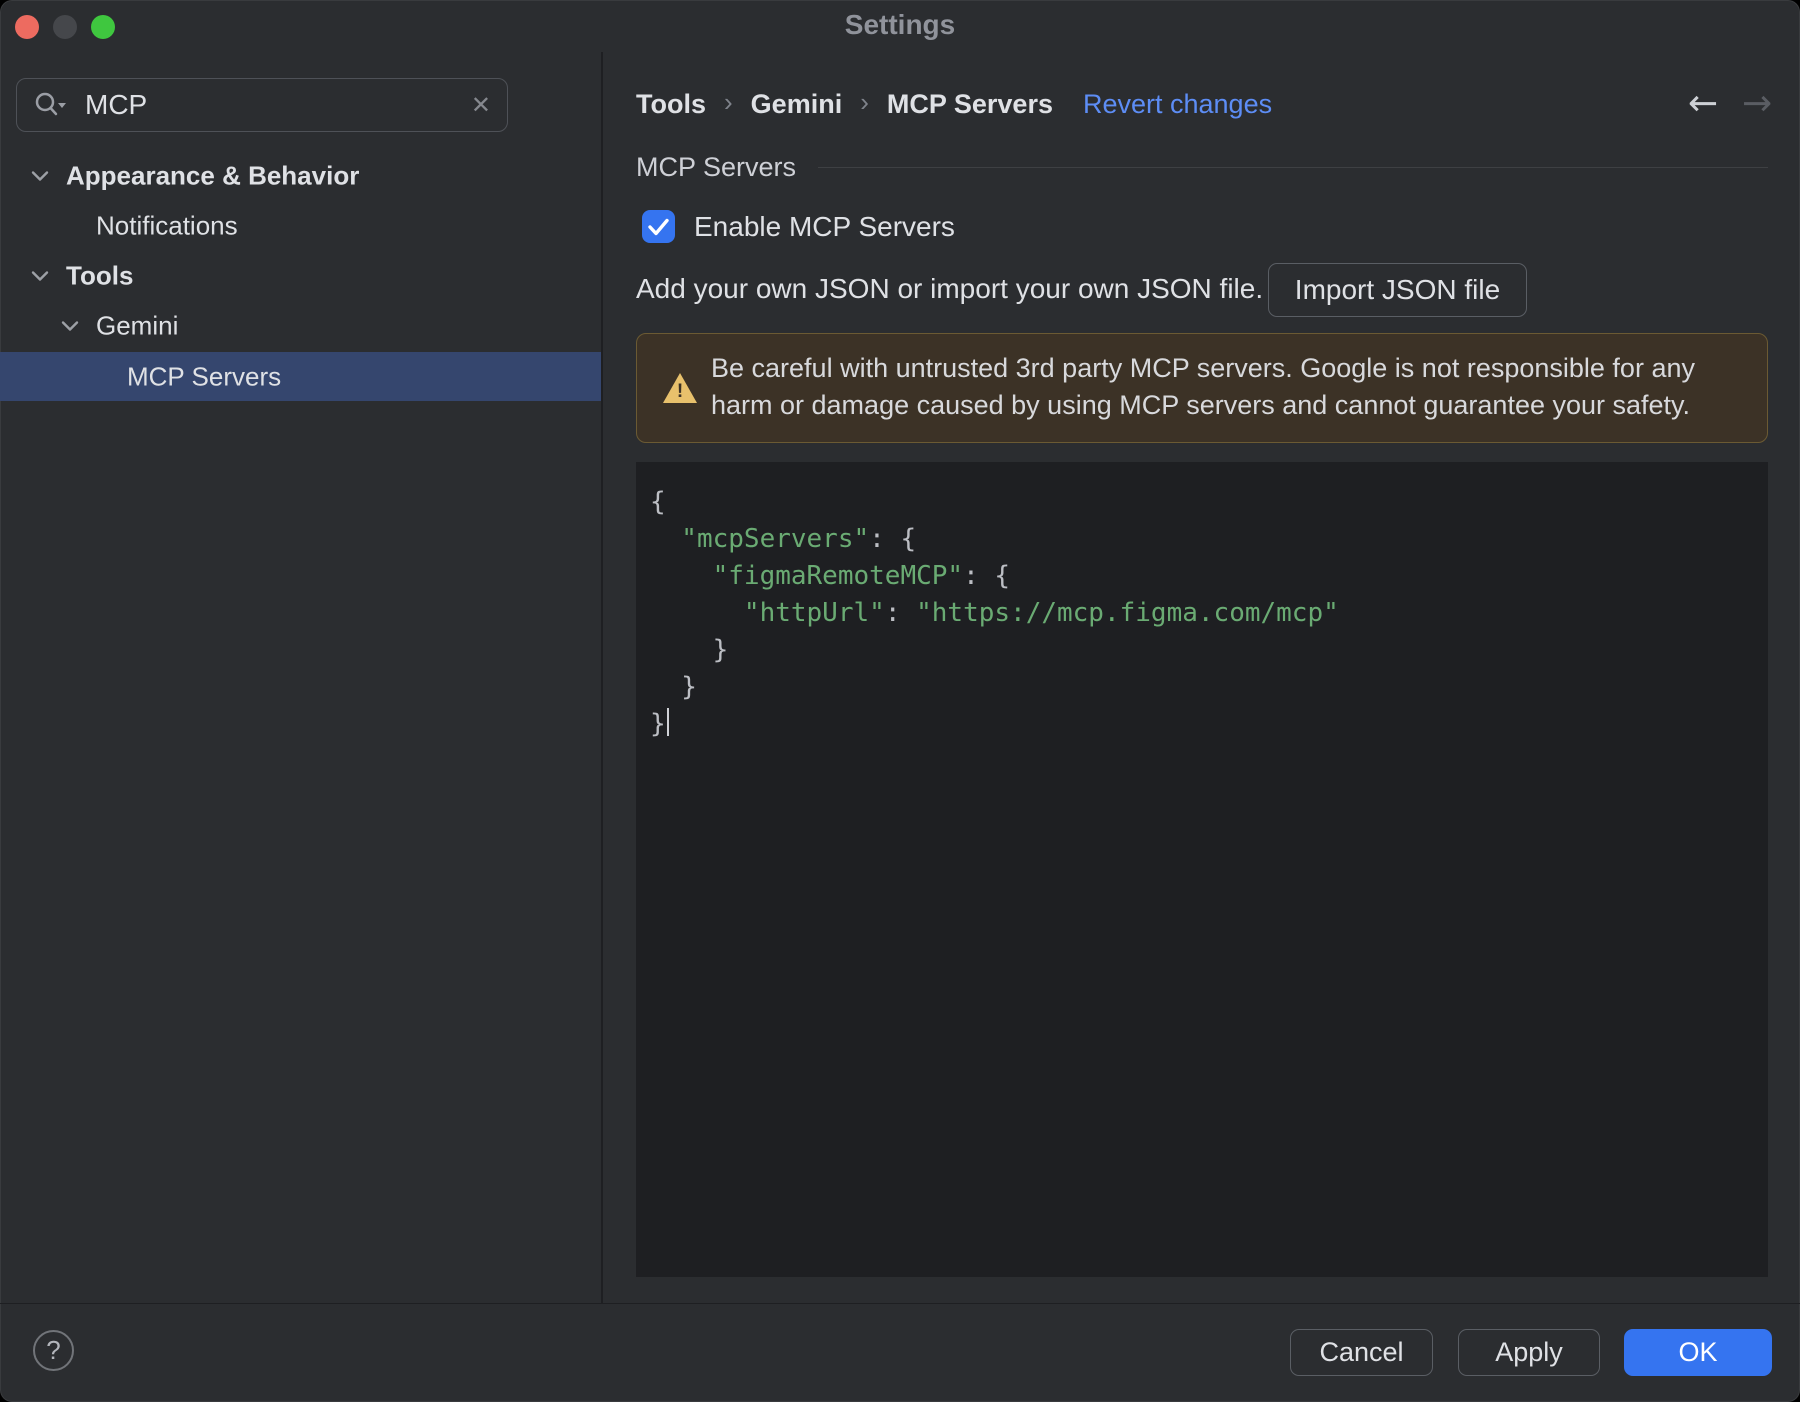 The image size is (1800, 1402). What do you see at coordinates (137, 325) in the screenshot?
I see `sidebar-item-label: Gemini` at bounding box center [137, 325].